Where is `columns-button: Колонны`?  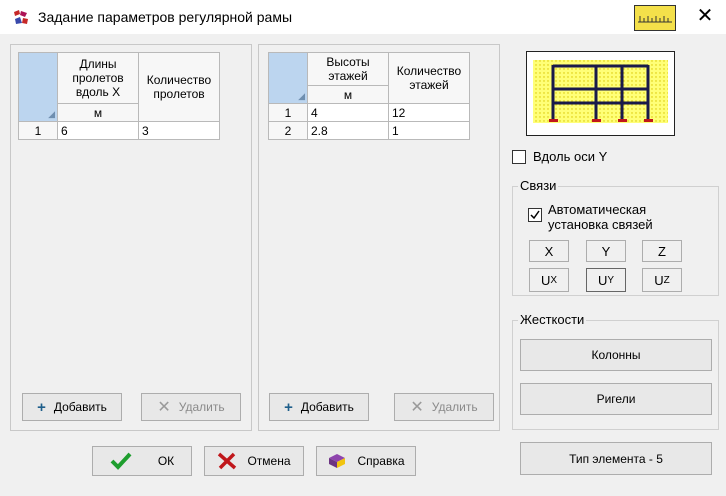
columns-button: Колонны is located at coordinates (616, 355).